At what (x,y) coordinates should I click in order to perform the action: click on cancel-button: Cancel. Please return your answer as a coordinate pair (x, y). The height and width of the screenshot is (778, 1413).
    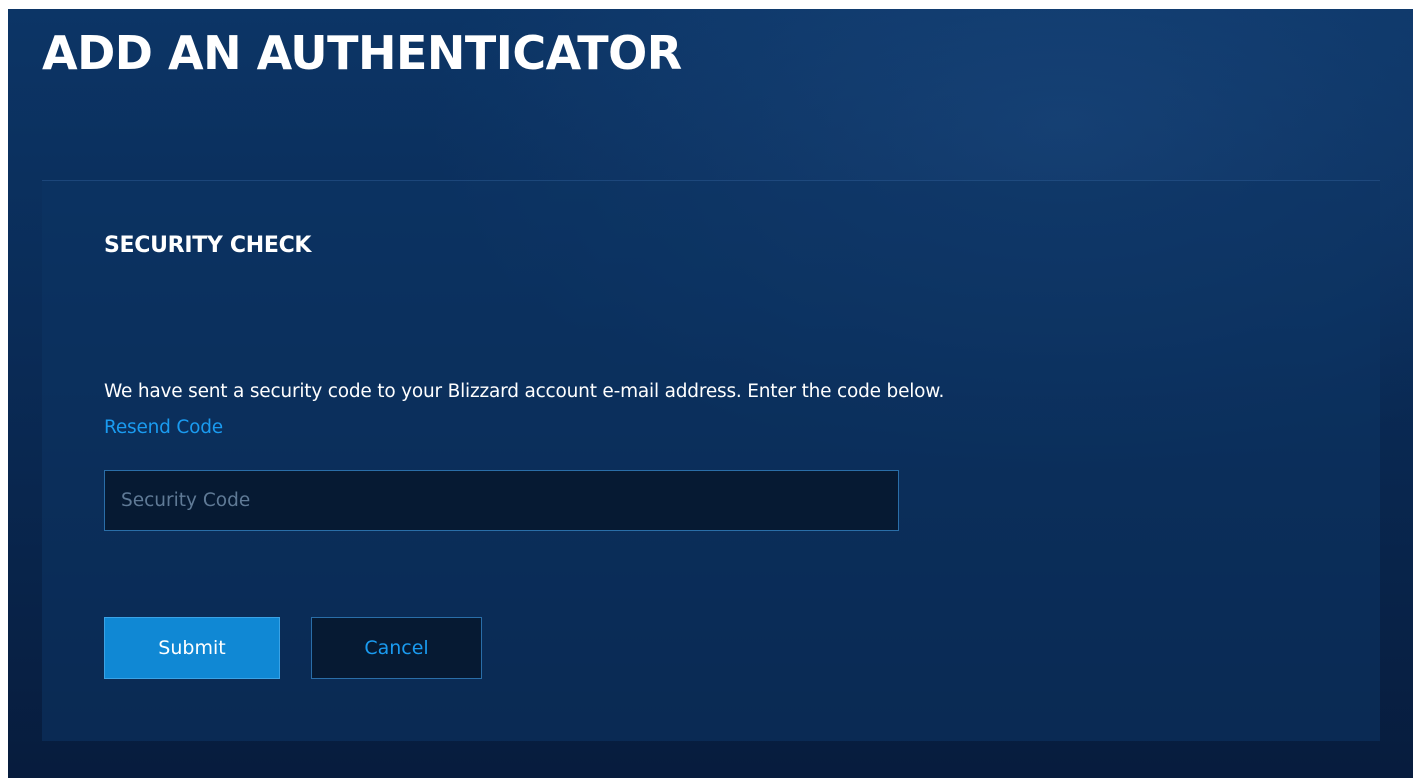
    Looking at the image, I should click on (396, 648).